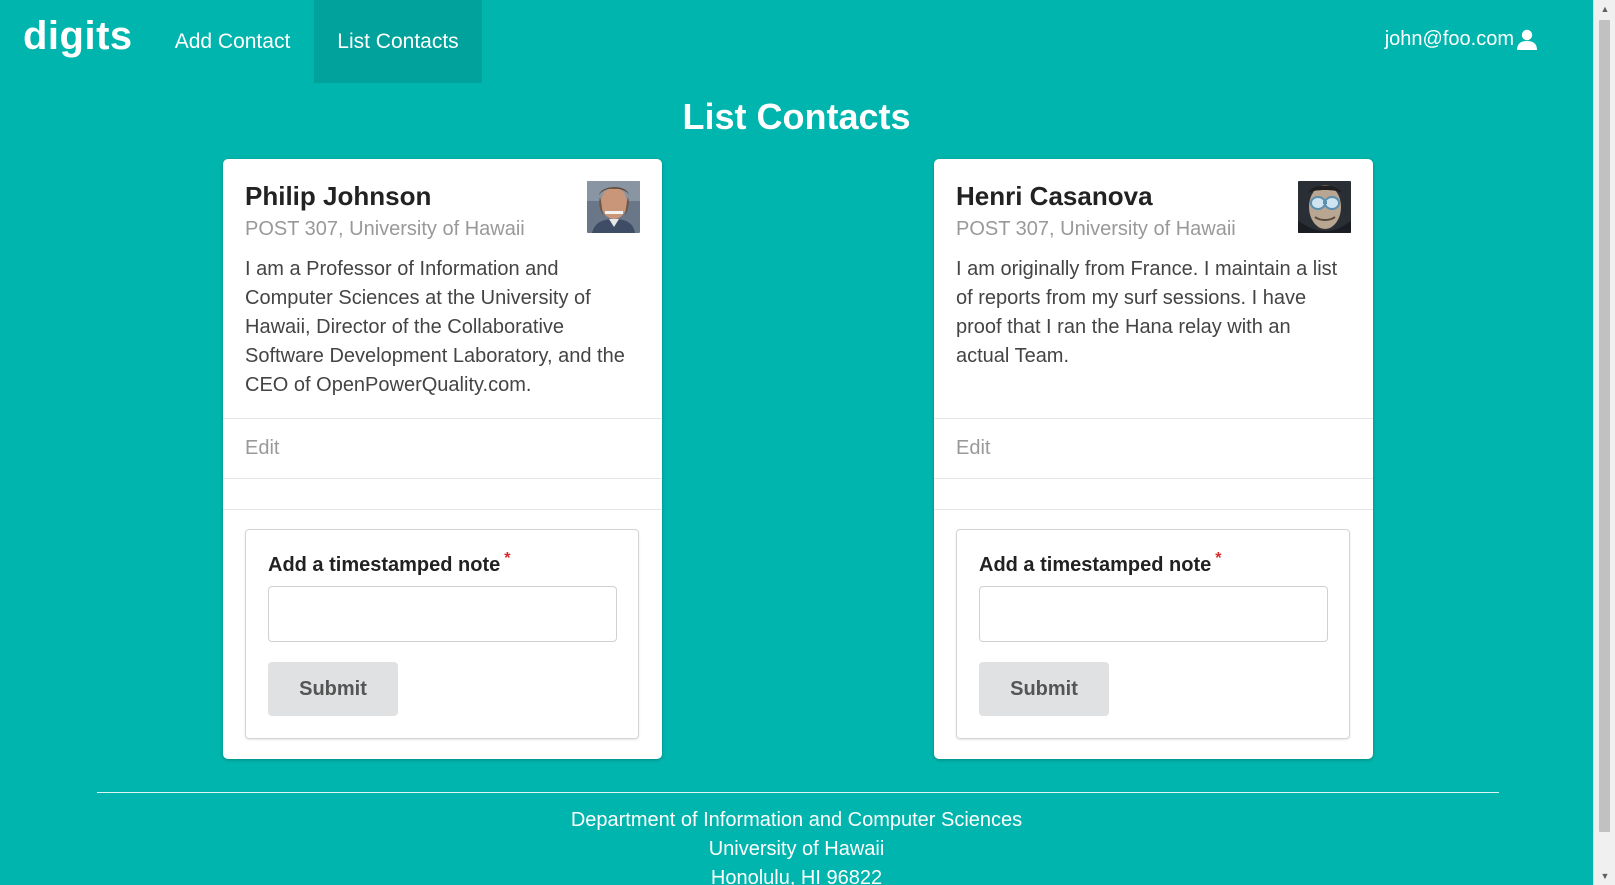 The height and width of the screenshot is (885, 1615). I want to click on footer-line-university: University of Hawaii, so click(796, 849).